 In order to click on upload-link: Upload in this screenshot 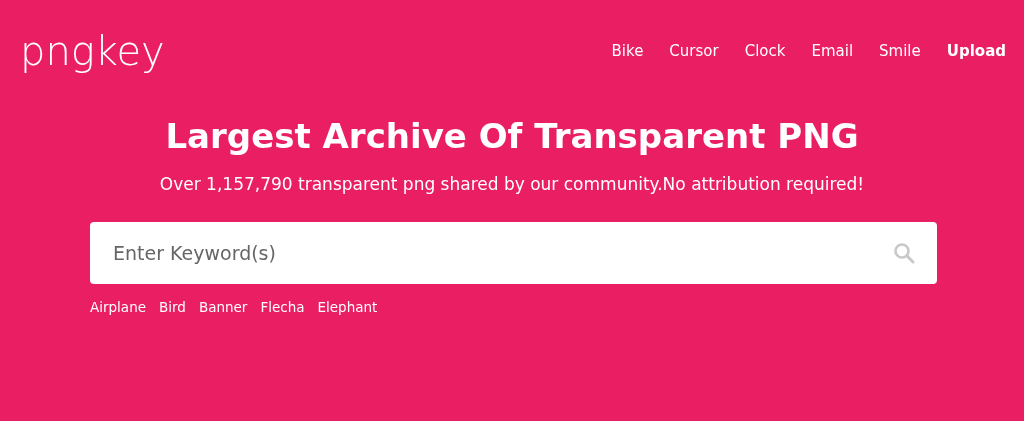, I will do `click(976, 51)`.